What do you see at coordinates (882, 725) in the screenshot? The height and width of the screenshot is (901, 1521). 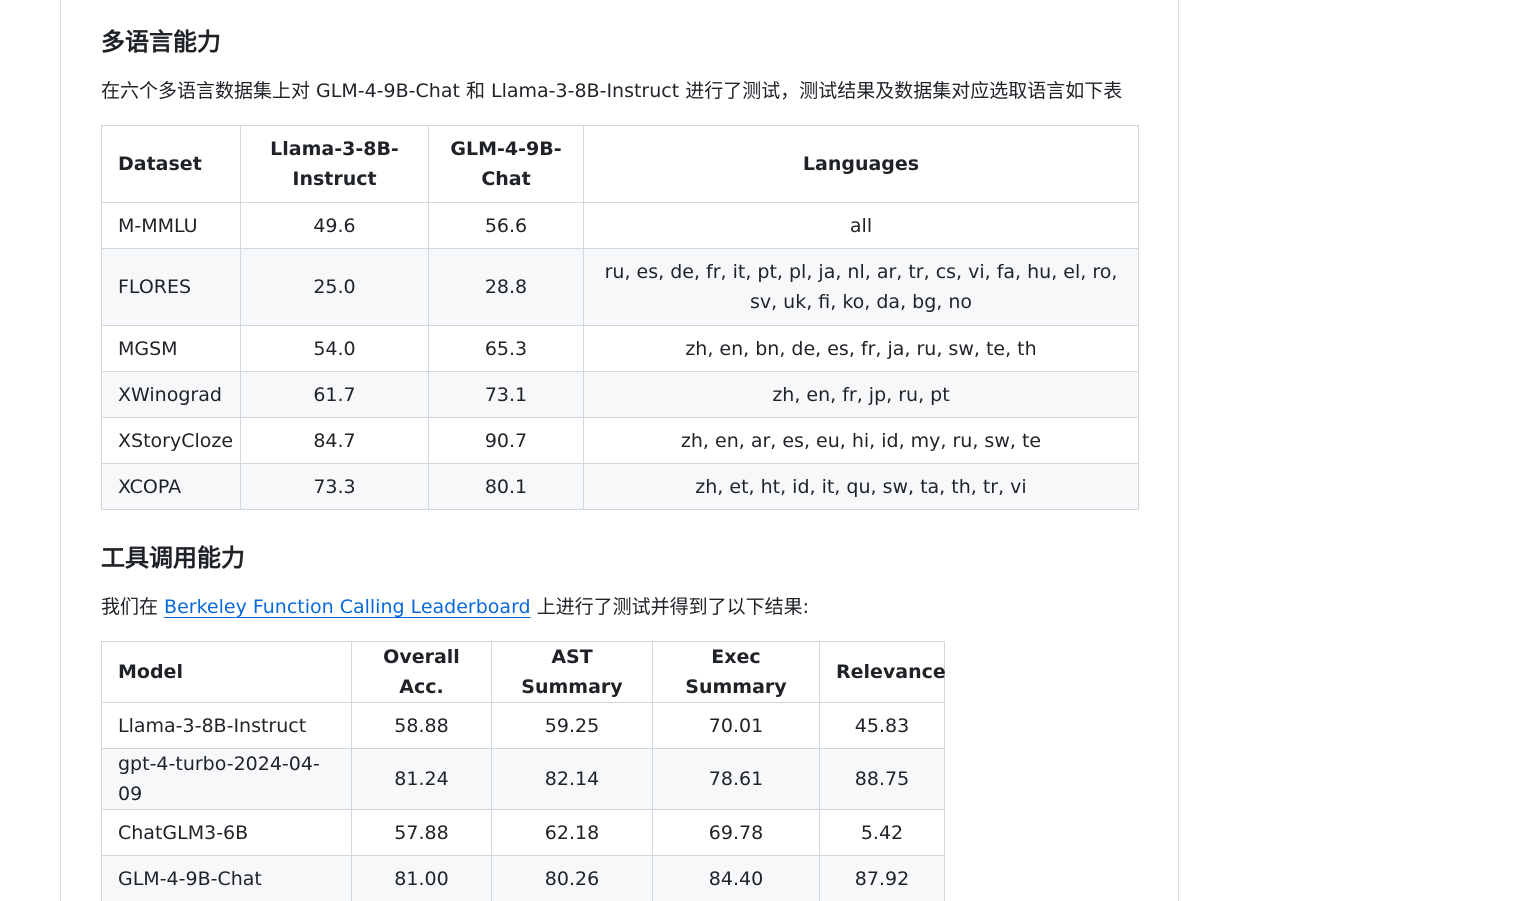 I see `score-cell: 45.83` at bounding box center [882, 725].